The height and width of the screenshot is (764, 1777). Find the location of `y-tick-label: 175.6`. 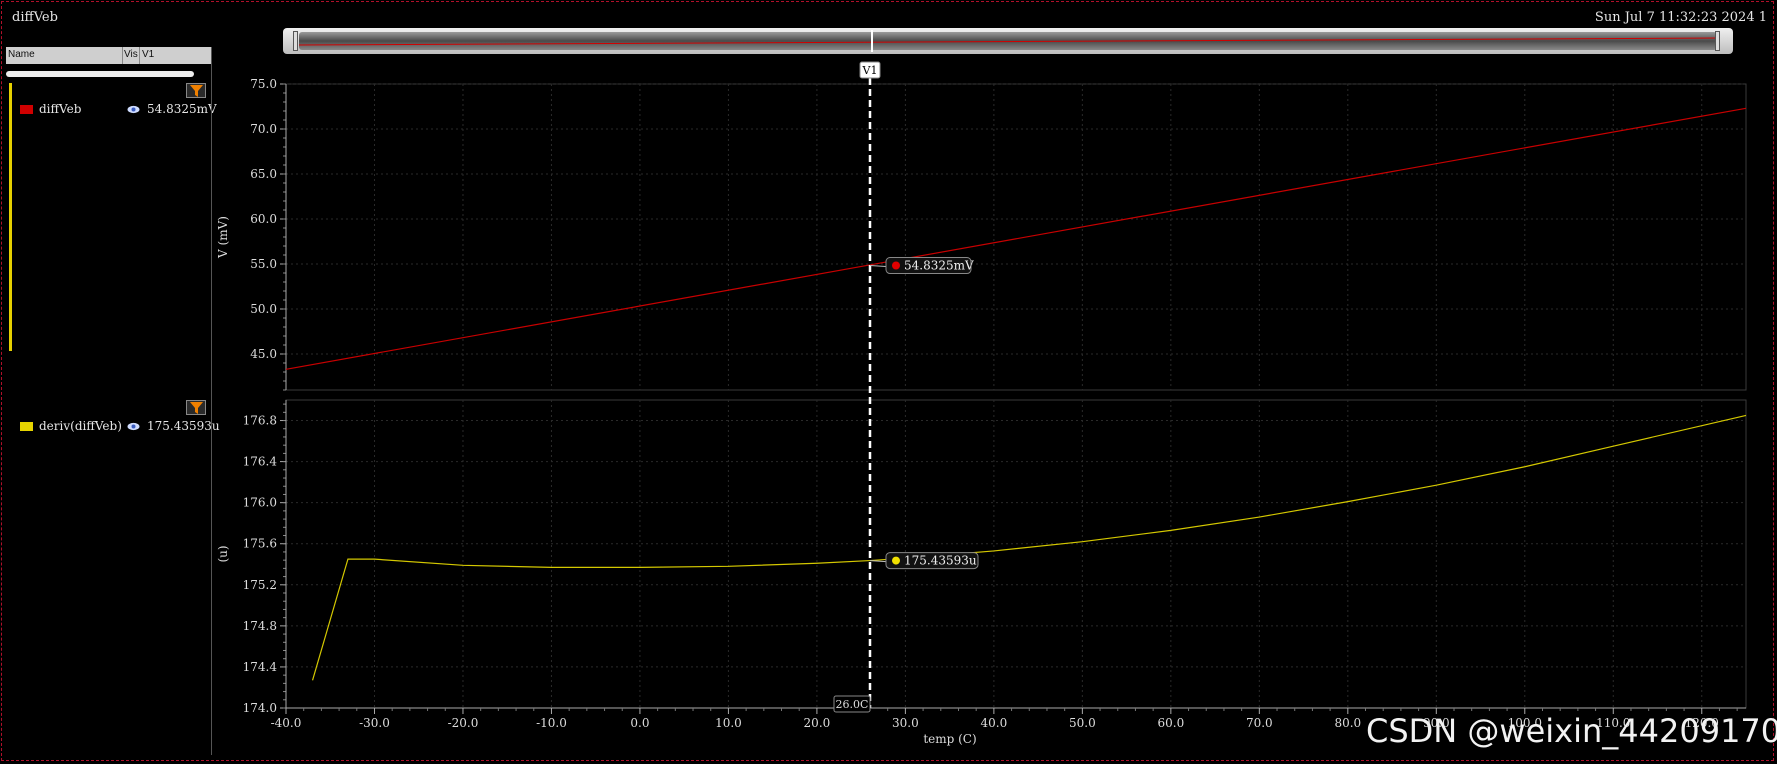

y-tick-label: 175.6 is located at coordinates (260, 544).